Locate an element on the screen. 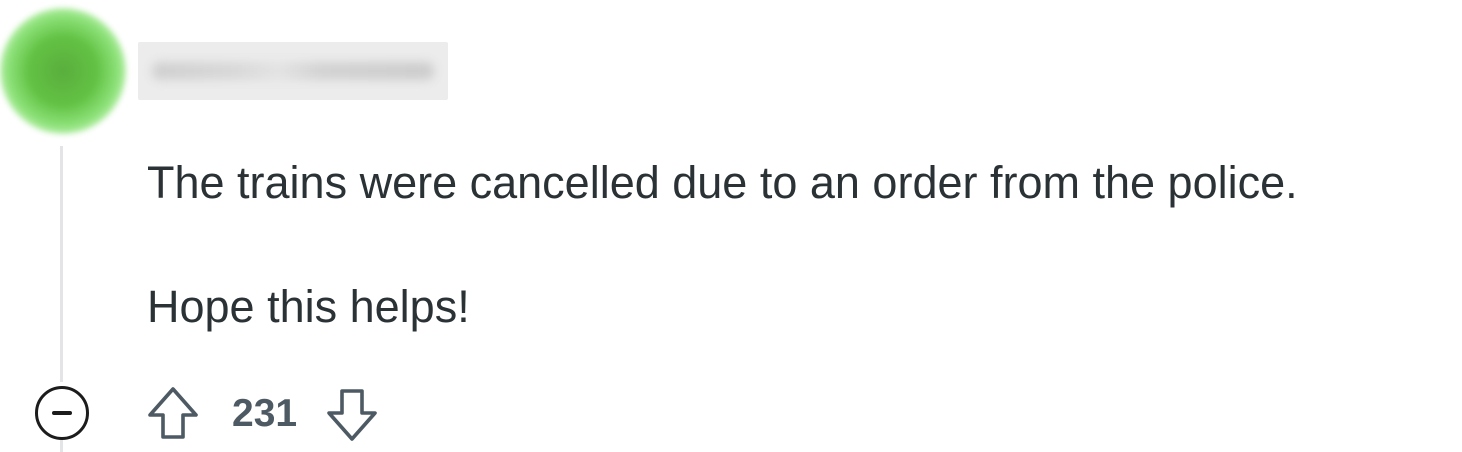 The image size is (1462, 452). username-redacted is located at coordinates (293, 71).